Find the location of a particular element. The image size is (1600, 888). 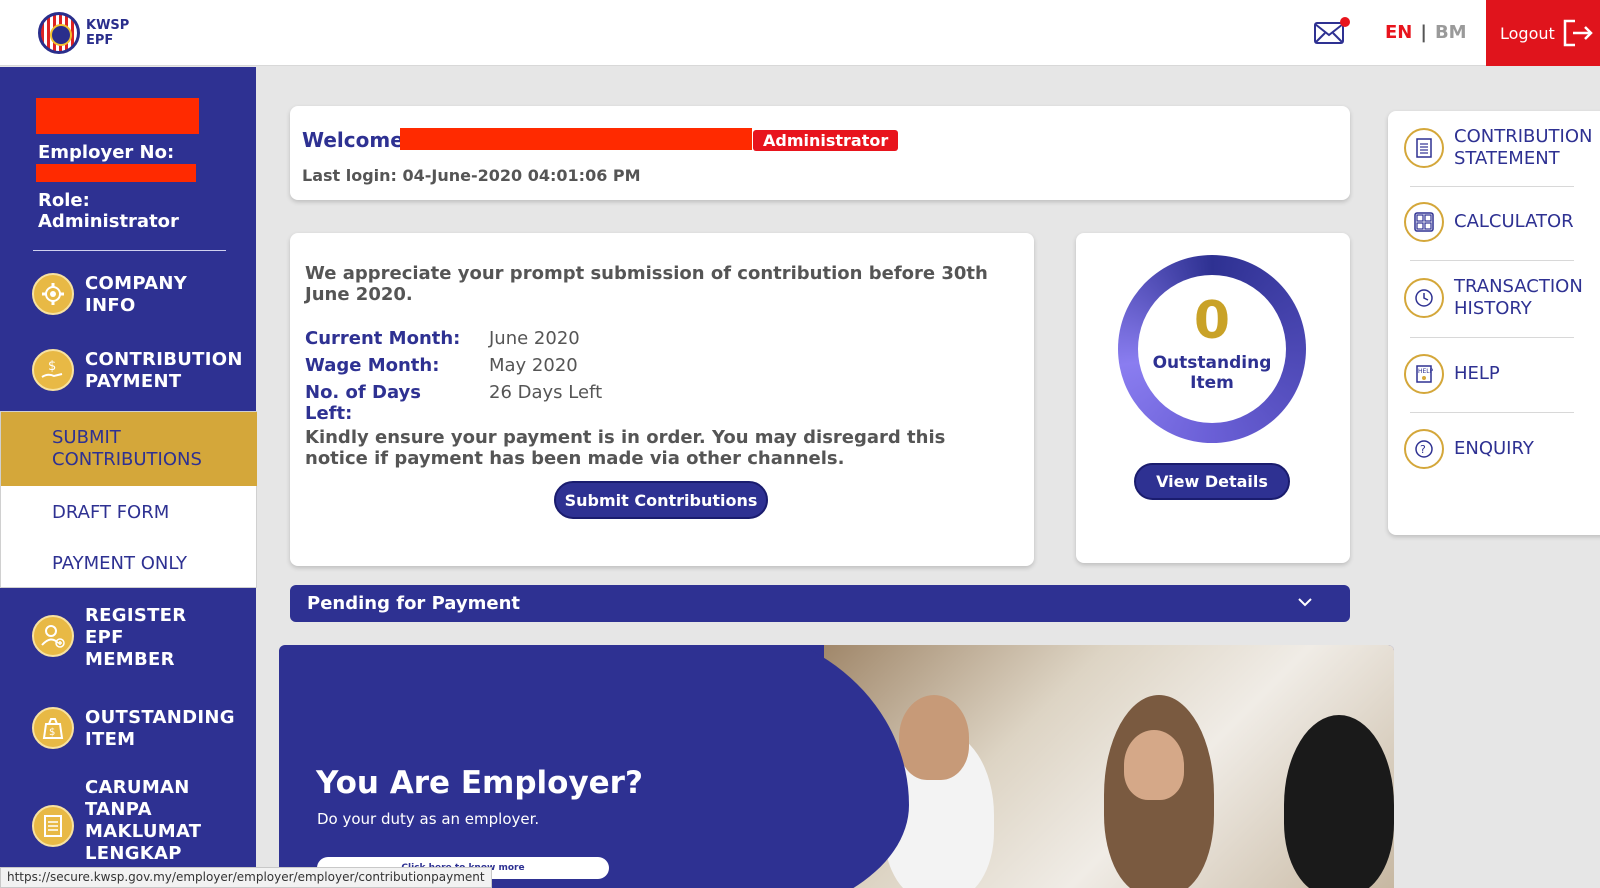

top-header: KWSP EPF EN | BM Logout is located at coordinates (800, 33).